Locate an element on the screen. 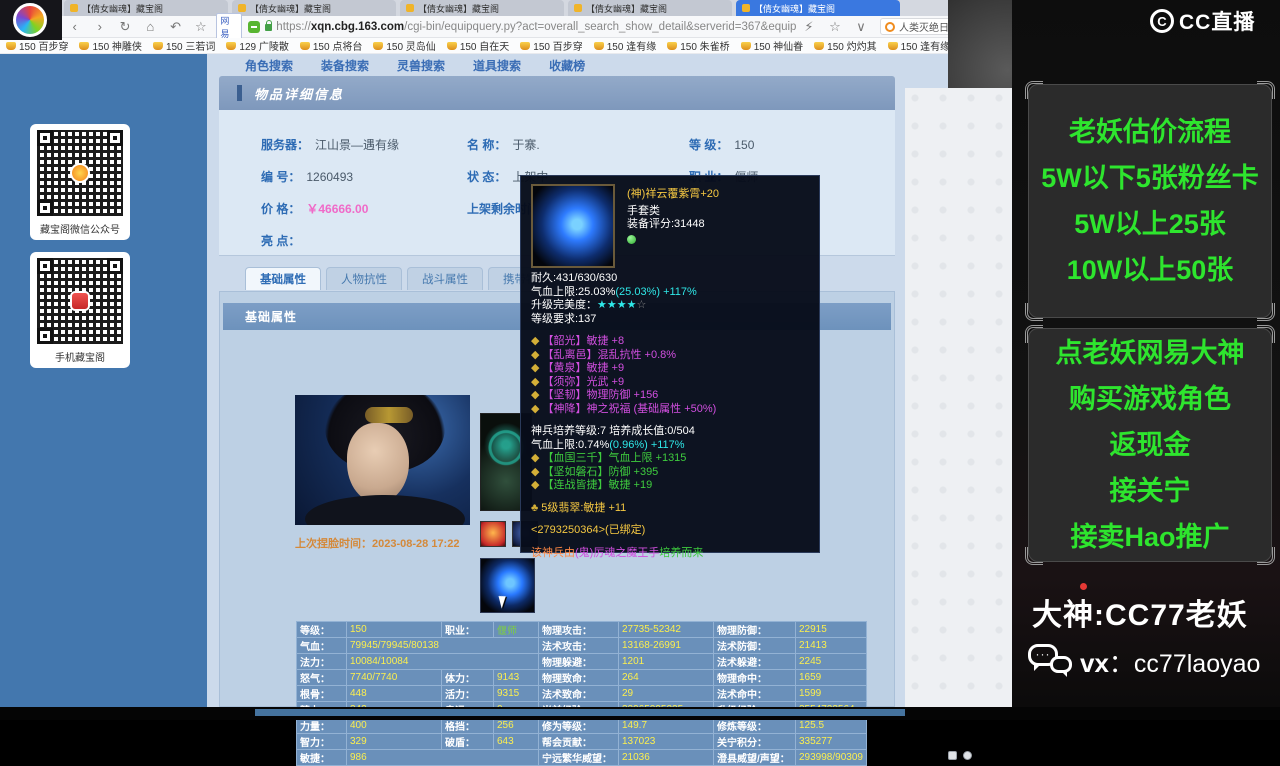 The width and height of the screenshot is (1280, 766). bookmark-item-3: 150 三若词 is located at coordinates (183, 45).